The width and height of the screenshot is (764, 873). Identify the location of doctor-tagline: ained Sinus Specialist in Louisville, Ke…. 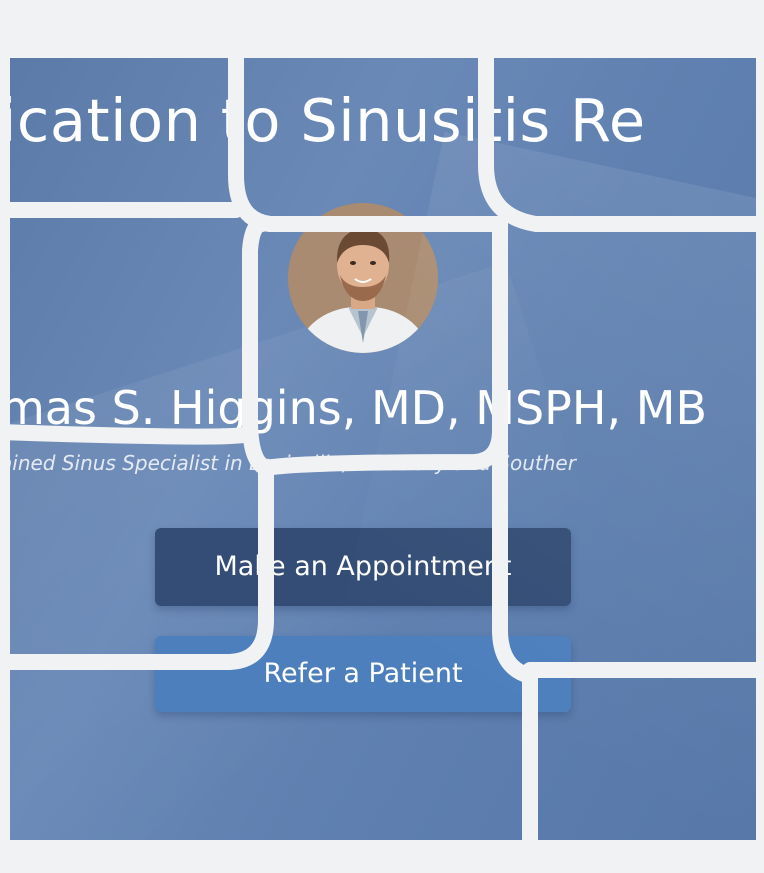
(288, 463).